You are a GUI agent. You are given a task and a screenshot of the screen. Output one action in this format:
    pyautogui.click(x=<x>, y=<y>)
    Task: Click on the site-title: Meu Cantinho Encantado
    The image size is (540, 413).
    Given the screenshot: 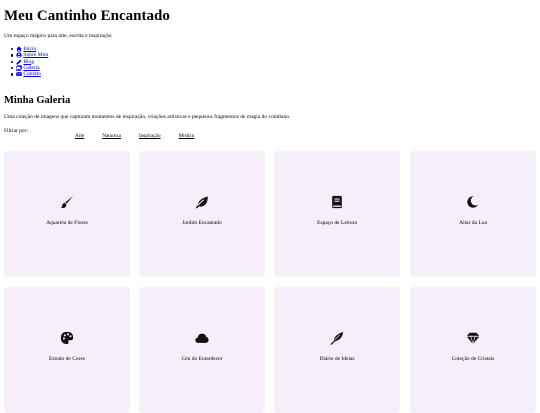 What is the action you would take?
    pyautogui.click(x=87, y=16)
    